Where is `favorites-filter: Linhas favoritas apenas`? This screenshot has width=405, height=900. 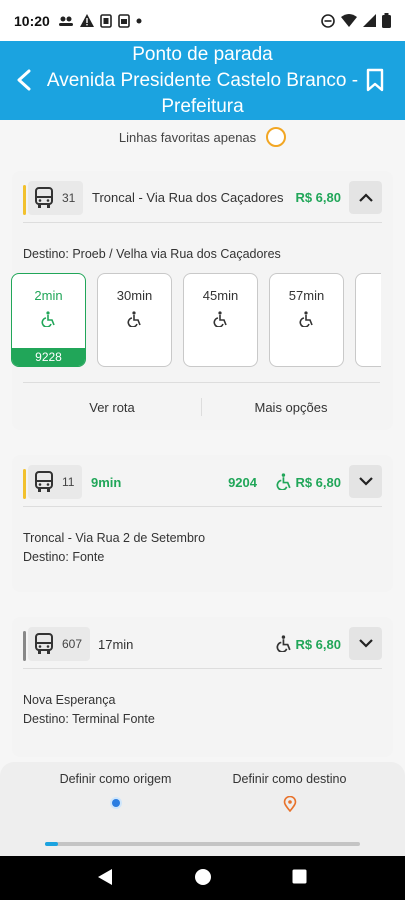
favorites-filter: Linhas favoritas apenas is located at coordinates (202, 137).